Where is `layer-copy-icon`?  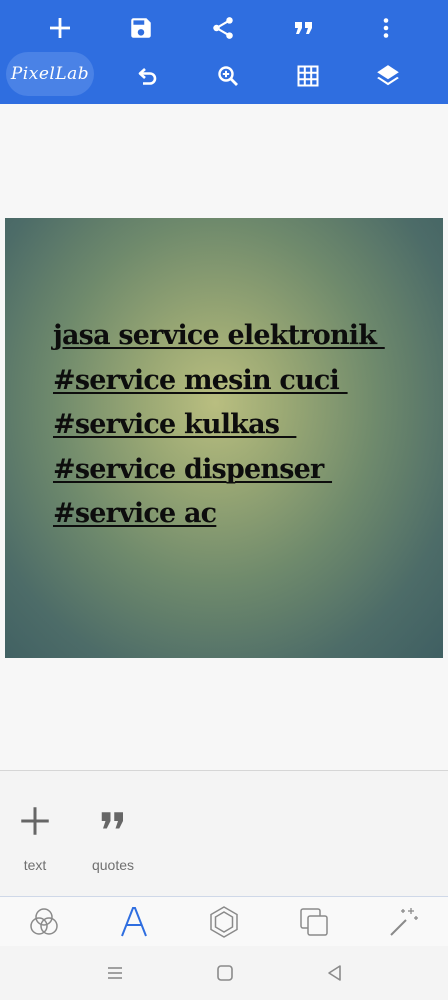
layer-copy-icon is located at coordinates (314, 922).